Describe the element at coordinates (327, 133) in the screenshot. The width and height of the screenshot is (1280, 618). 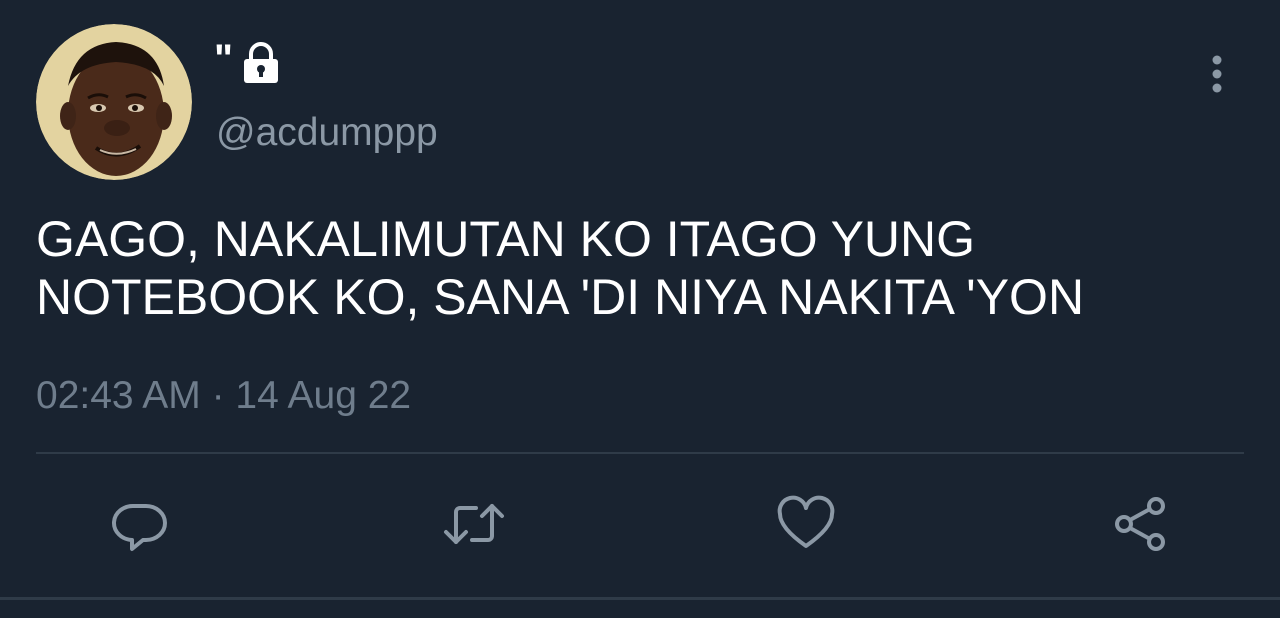
I see `user-handle: @acdumppp` at that location.